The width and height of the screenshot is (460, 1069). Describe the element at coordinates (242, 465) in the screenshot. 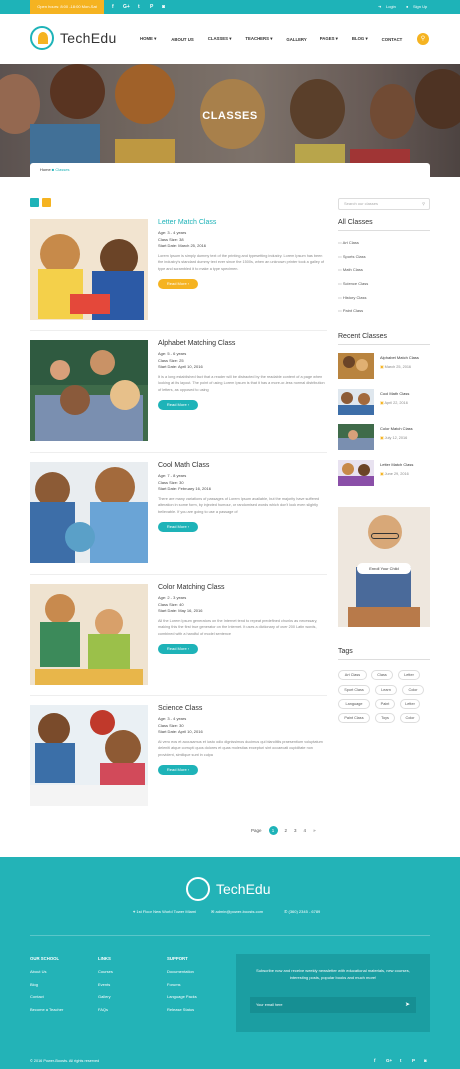

I see `course-title: Cool Math Class` at that location.